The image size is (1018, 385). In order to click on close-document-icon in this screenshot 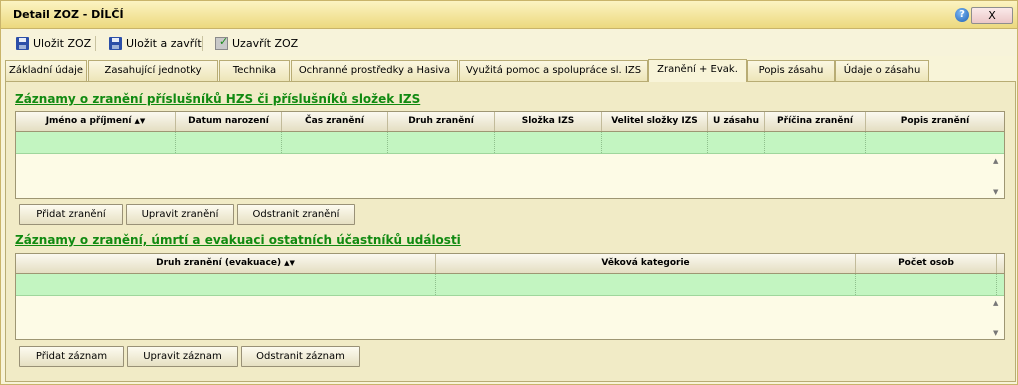, I will do `click(221, 42)`.